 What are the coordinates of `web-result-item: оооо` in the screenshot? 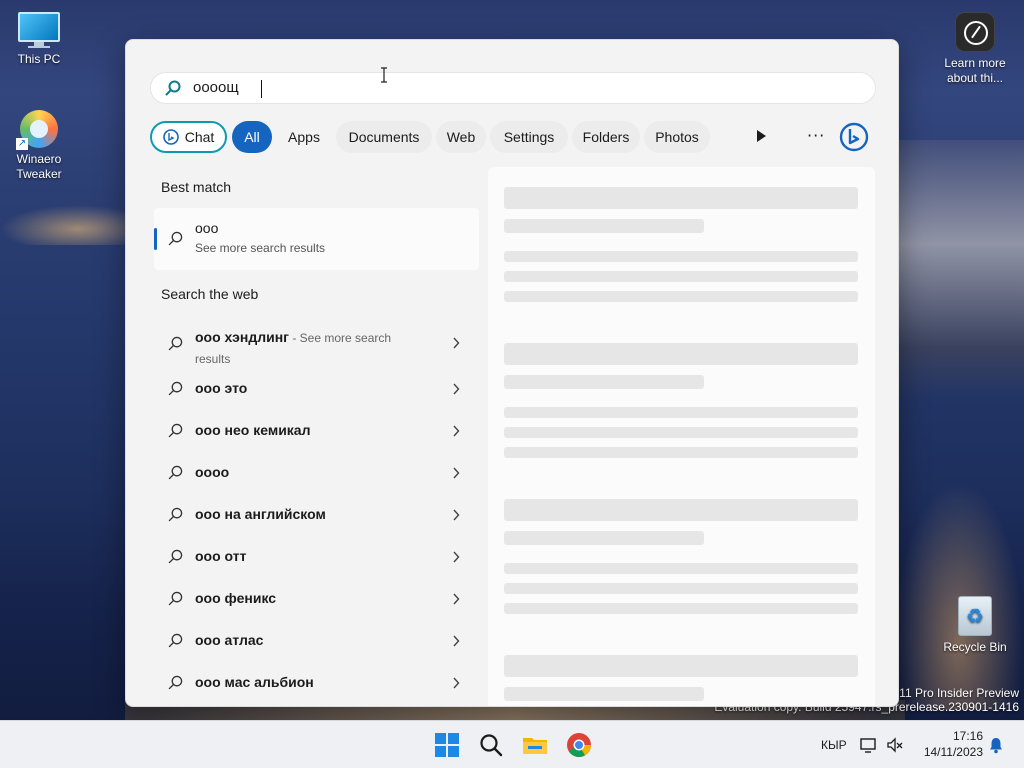 It's located at (316, 473).